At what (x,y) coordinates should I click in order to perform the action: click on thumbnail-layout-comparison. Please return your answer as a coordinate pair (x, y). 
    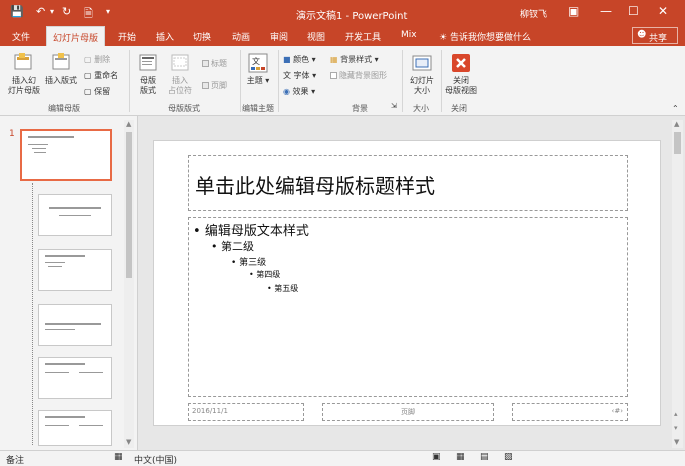
    Looking at the image, I should click on (75, 428).